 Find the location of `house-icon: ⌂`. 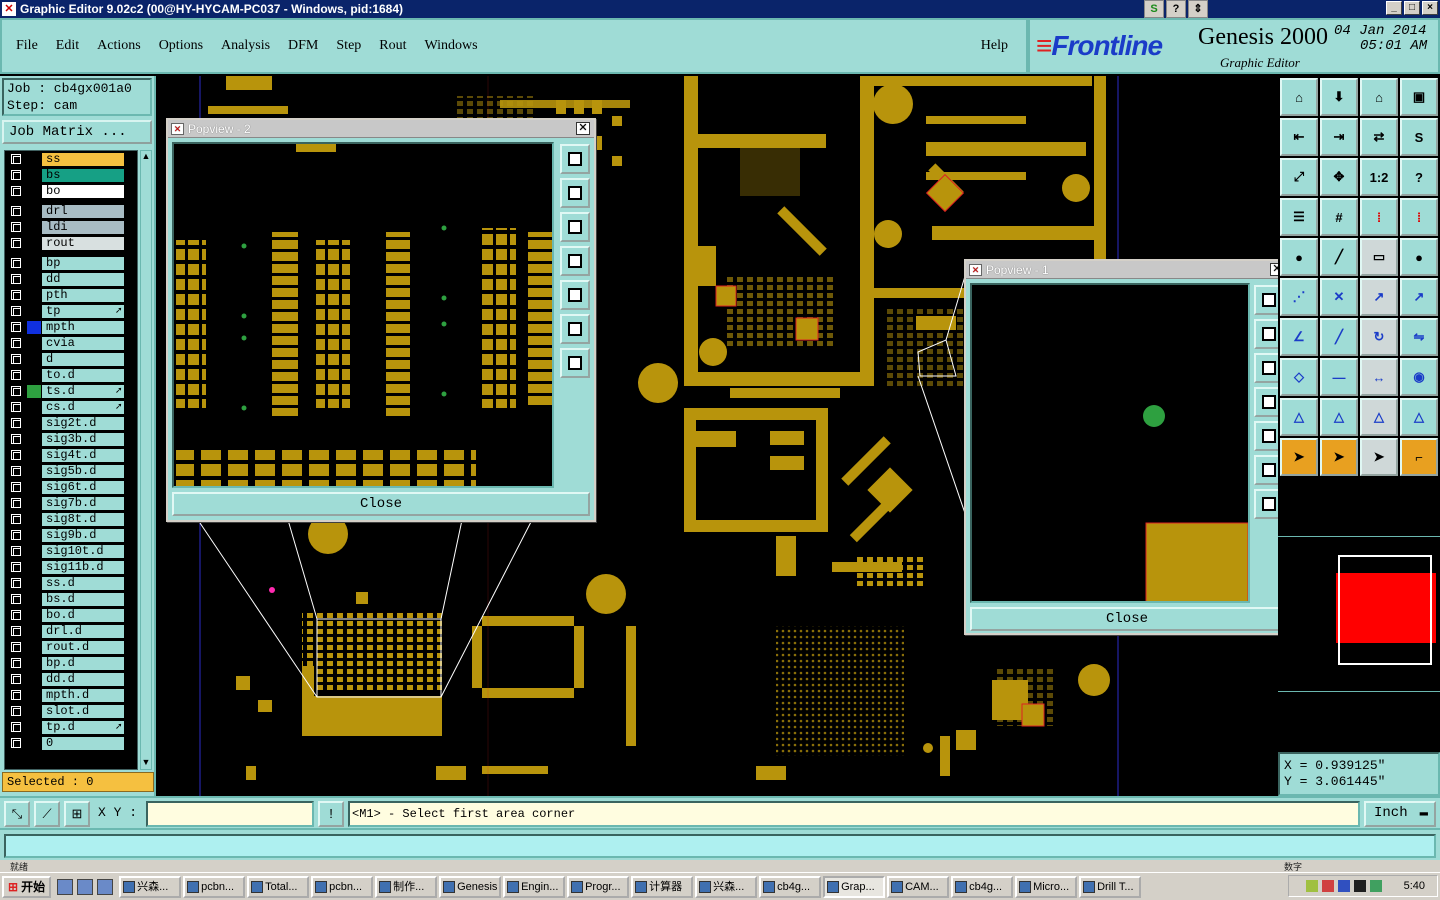

house-icon: ⌂ is located at coordinates (1379, 97).